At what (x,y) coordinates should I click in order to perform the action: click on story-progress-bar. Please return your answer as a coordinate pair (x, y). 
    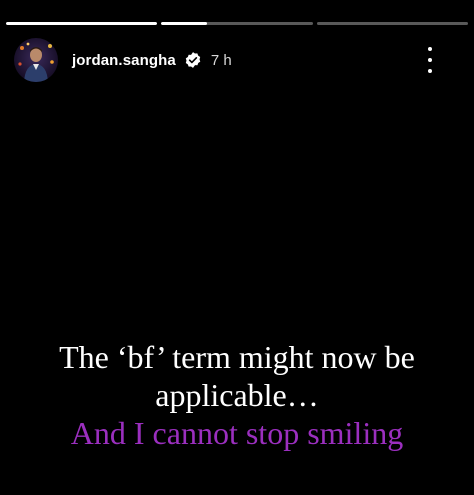
    Looking at the image, I should click on (237, 23).